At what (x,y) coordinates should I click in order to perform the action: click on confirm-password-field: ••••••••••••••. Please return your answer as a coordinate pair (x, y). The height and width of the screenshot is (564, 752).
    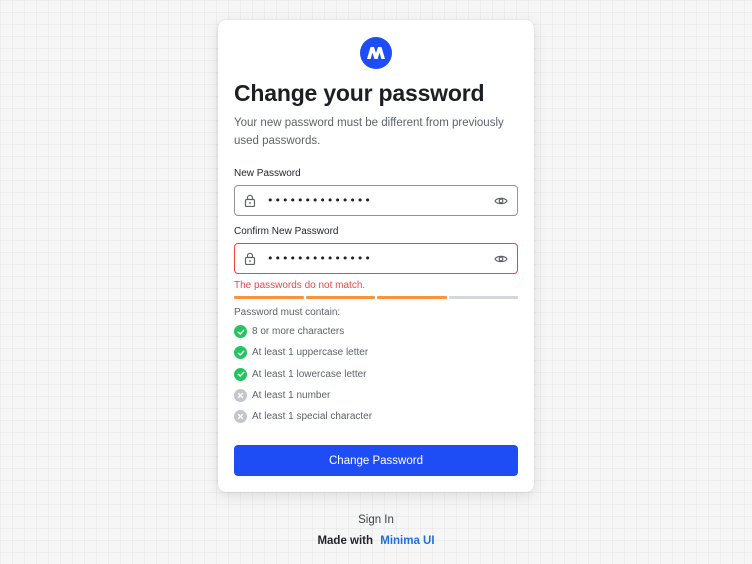
    Looking at the image, I should click on (376, 258).